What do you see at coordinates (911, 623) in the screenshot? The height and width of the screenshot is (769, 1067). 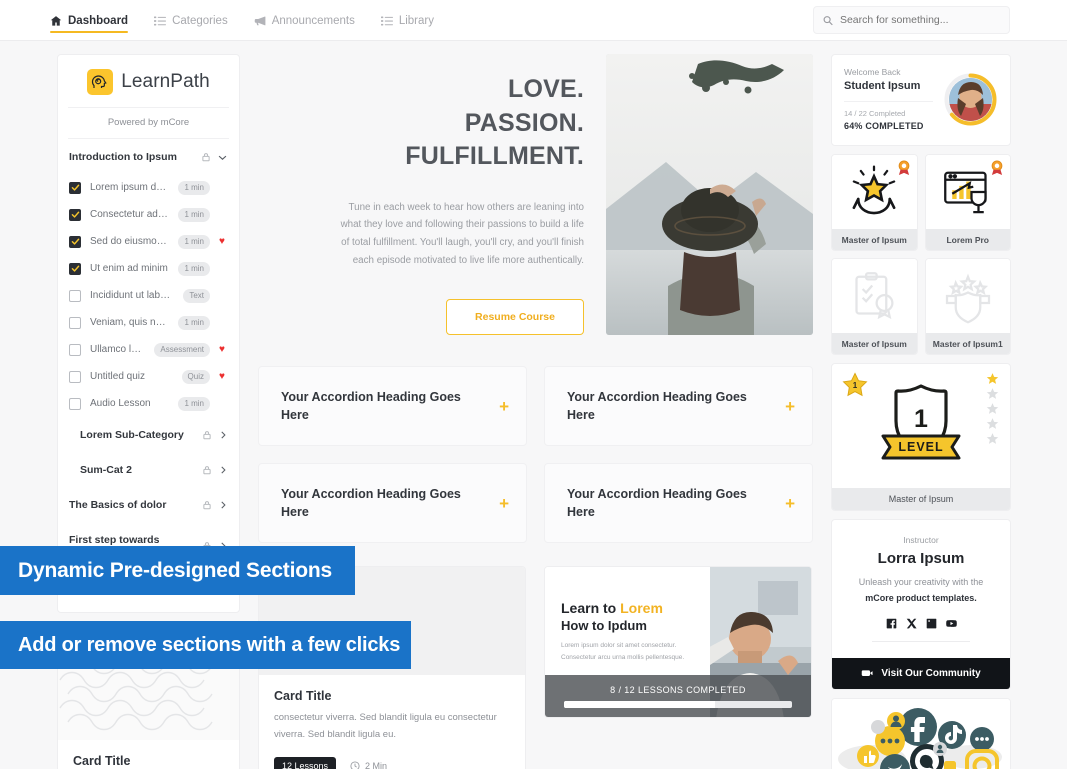 I see `x-twitter-icon` at bounding box center [911, 623].